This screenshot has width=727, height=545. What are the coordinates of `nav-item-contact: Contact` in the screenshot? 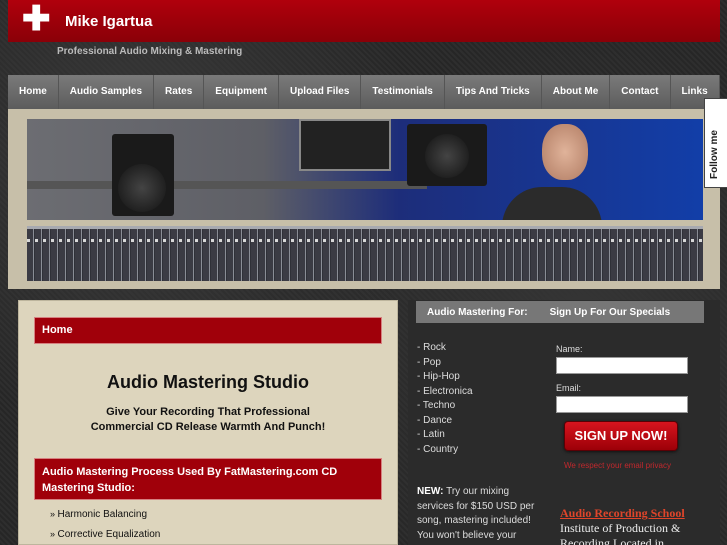 It's located at (640, 92).